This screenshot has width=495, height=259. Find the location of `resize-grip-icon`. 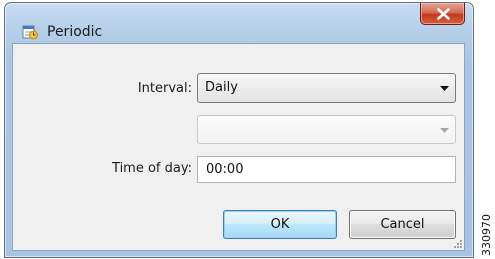

resize-grip-icon is located at coordinates (457, 243).